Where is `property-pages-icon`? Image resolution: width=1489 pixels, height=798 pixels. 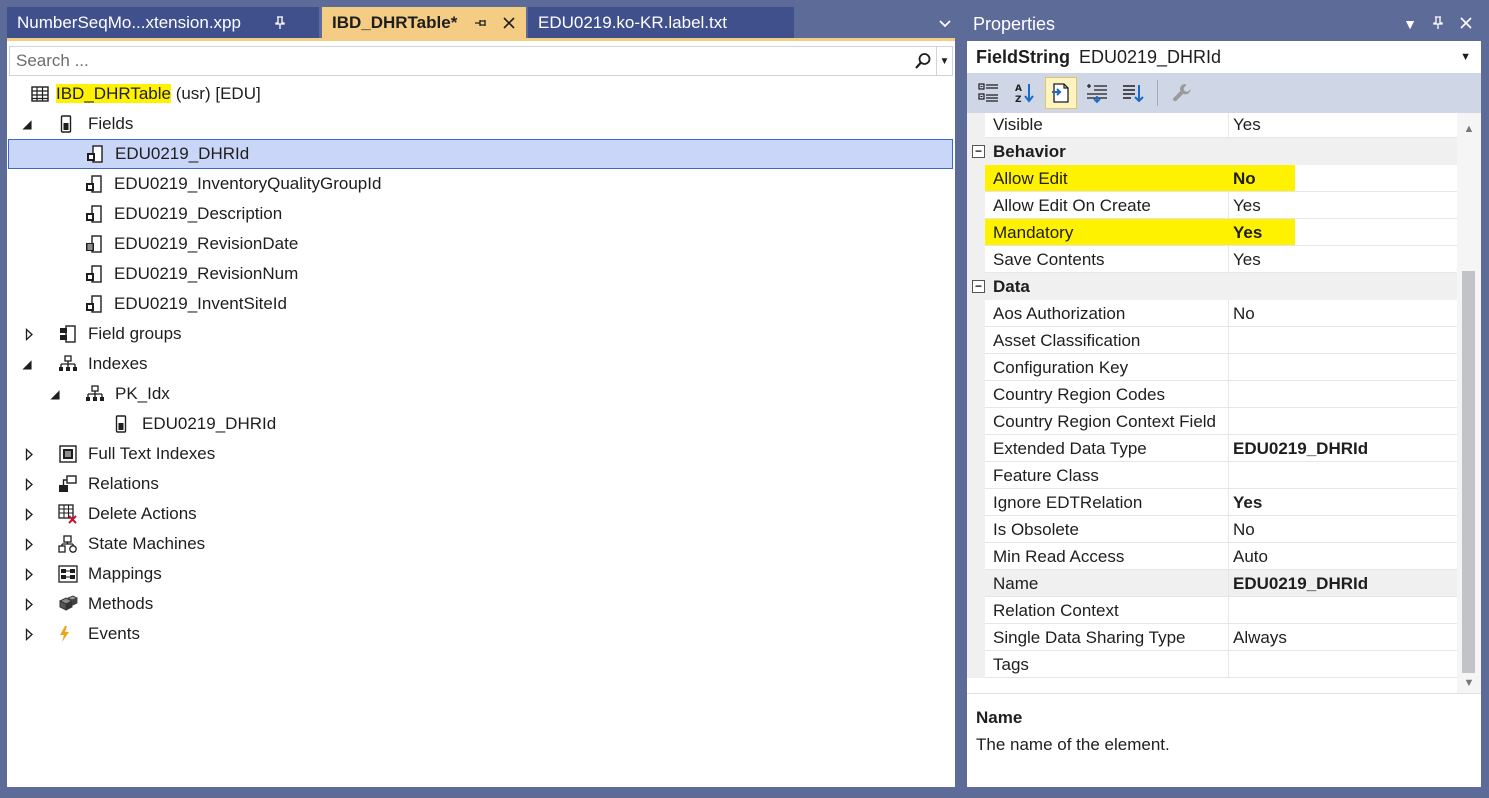 property-pages-icon is located at coordinates (1061, 93).